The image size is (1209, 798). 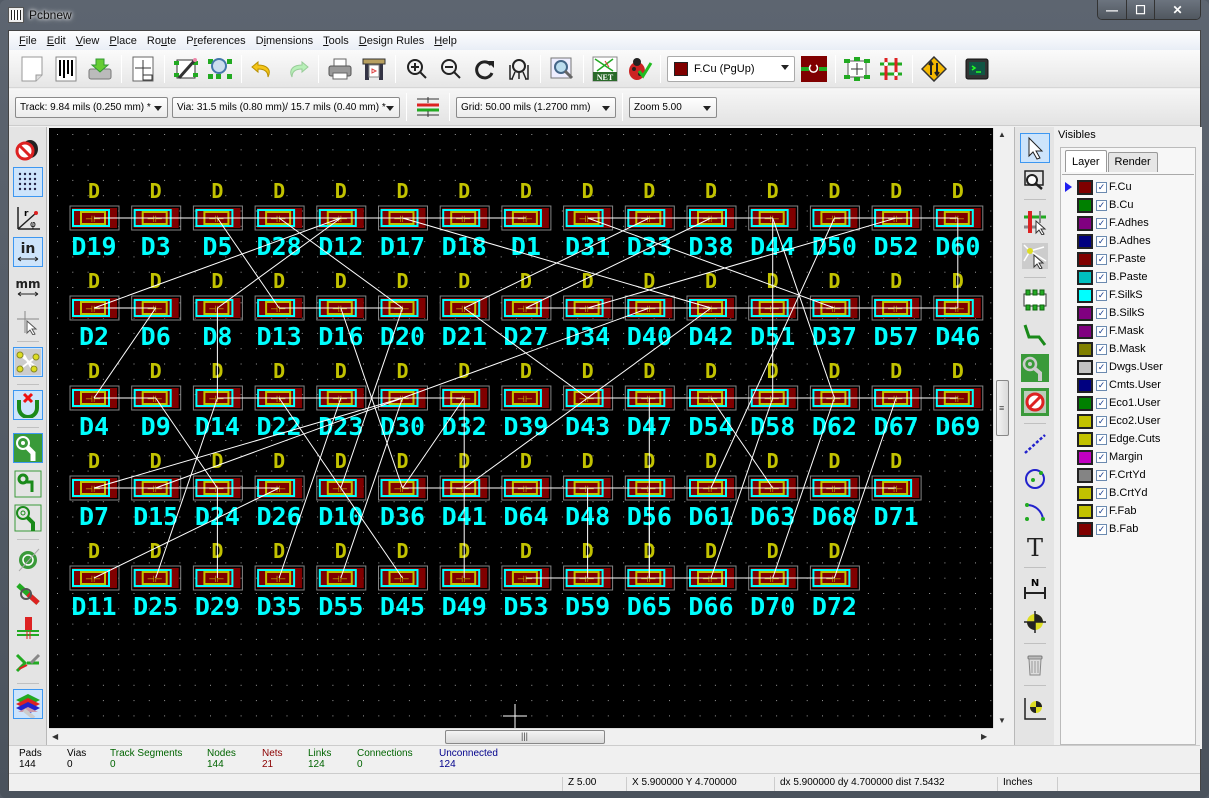 I want to click on high-contrast-button, so click(x=28, y=594).